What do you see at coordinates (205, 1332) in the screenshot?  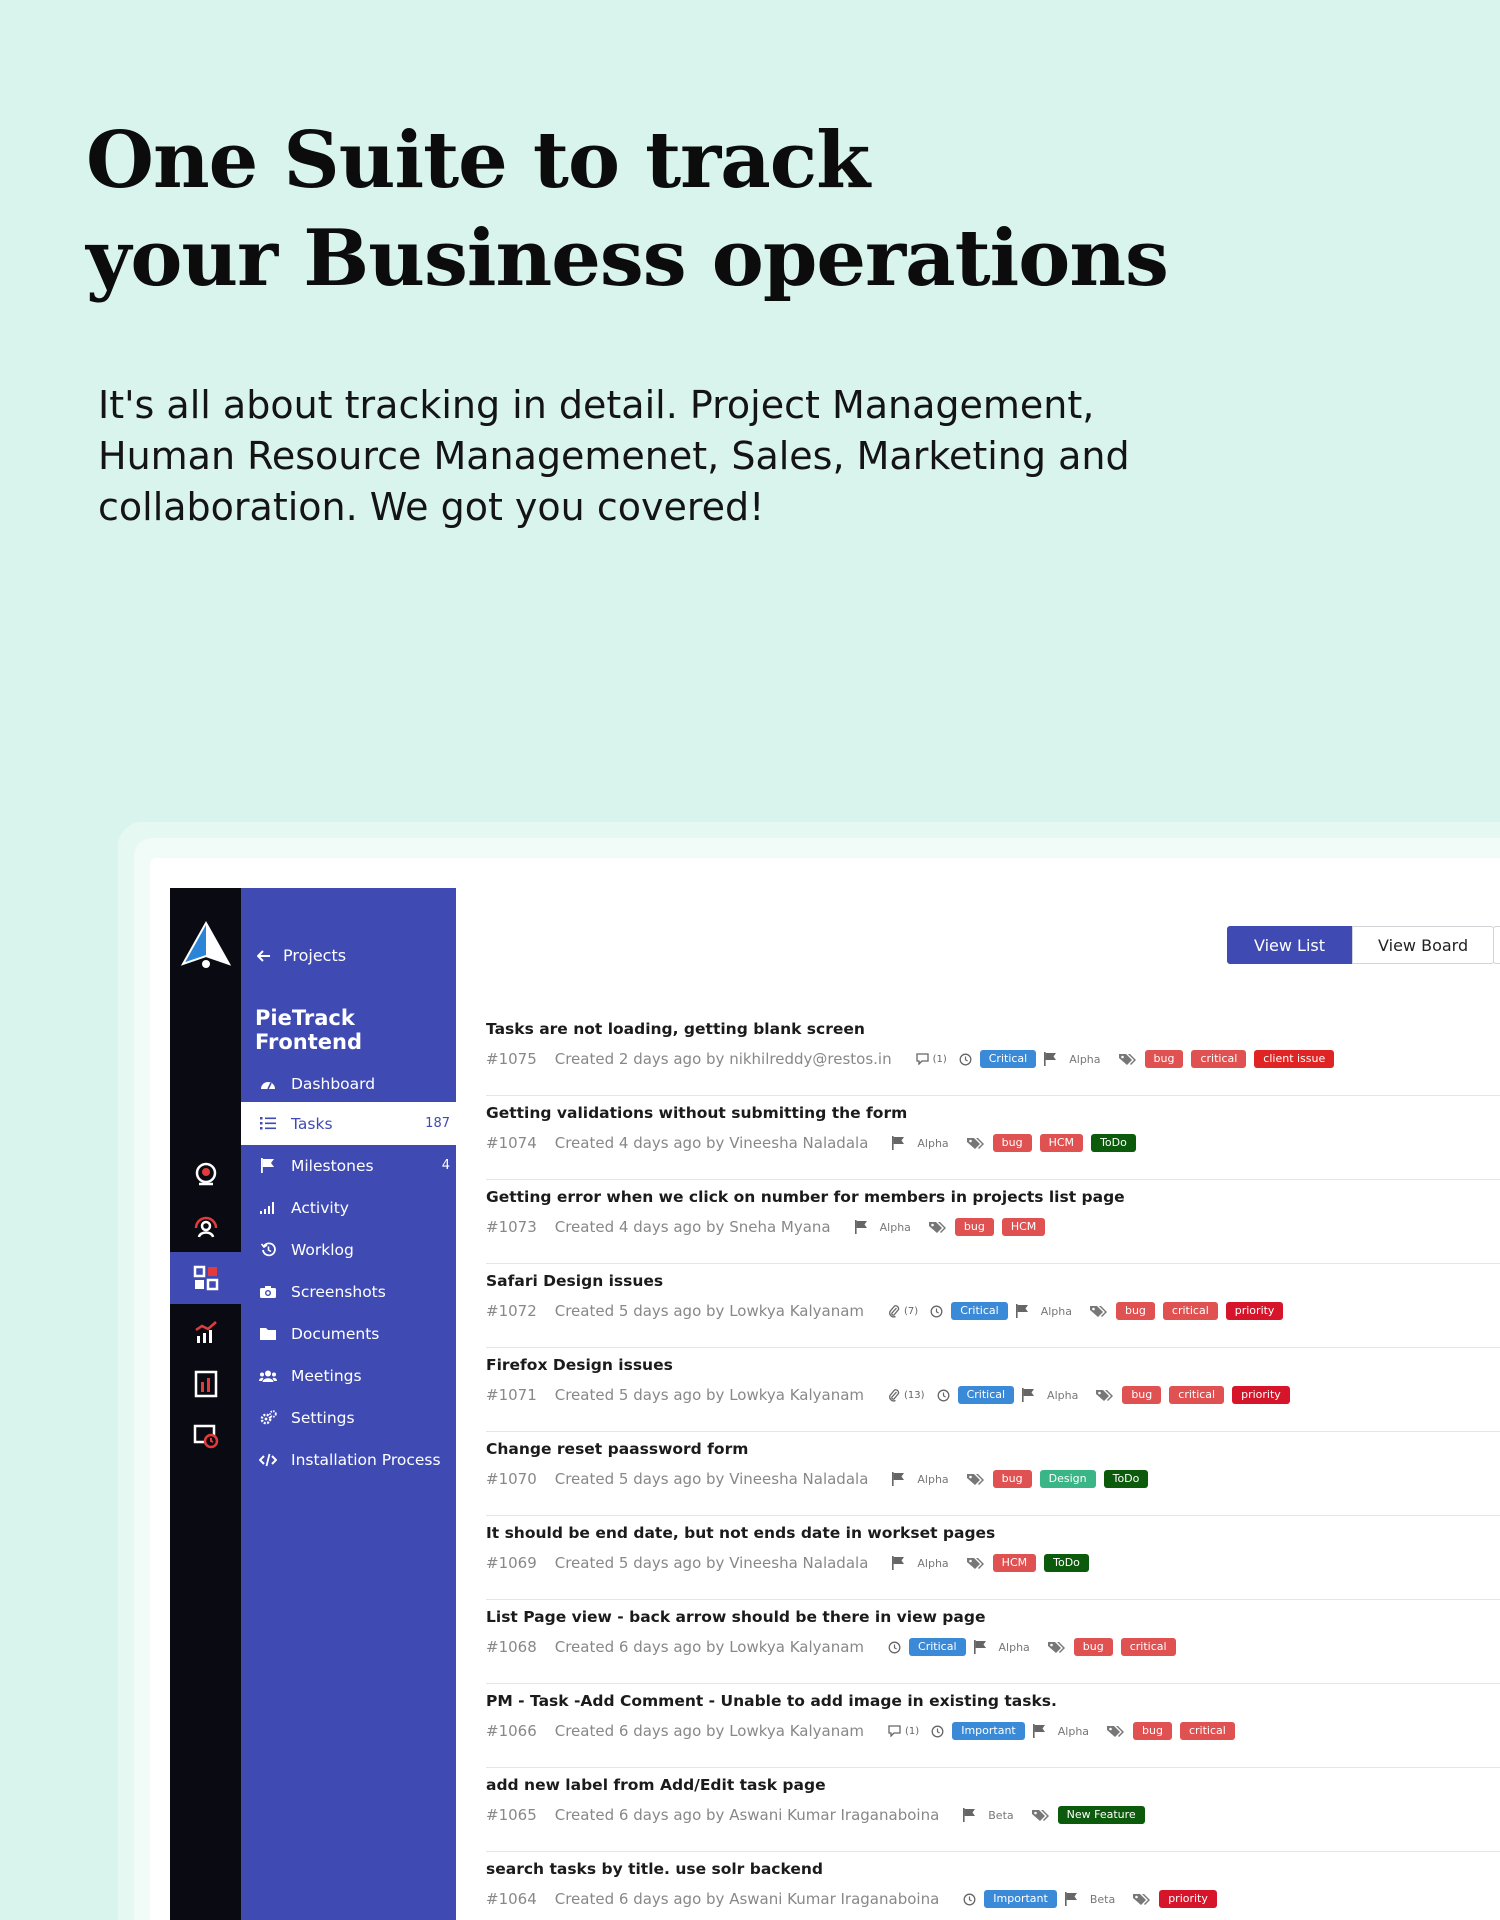 I see `analytics-icon` at bounding box center [205, 1332].